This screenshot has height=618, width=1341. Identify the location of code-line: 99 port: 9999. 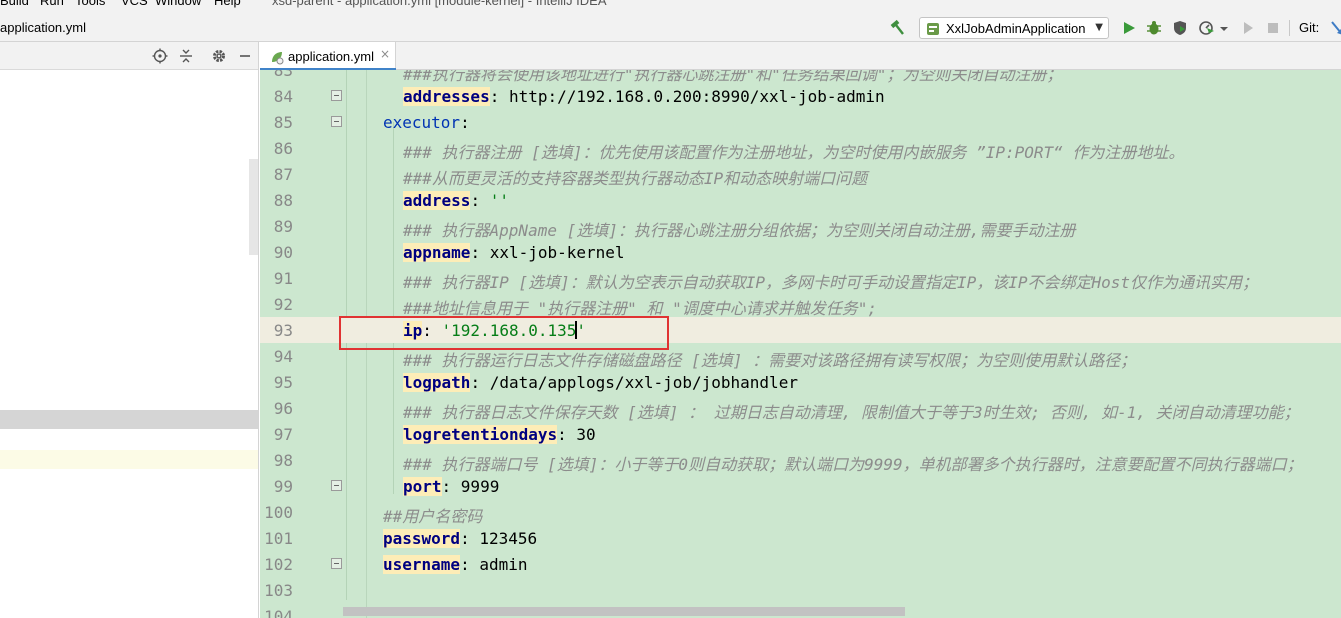
(800, 486).